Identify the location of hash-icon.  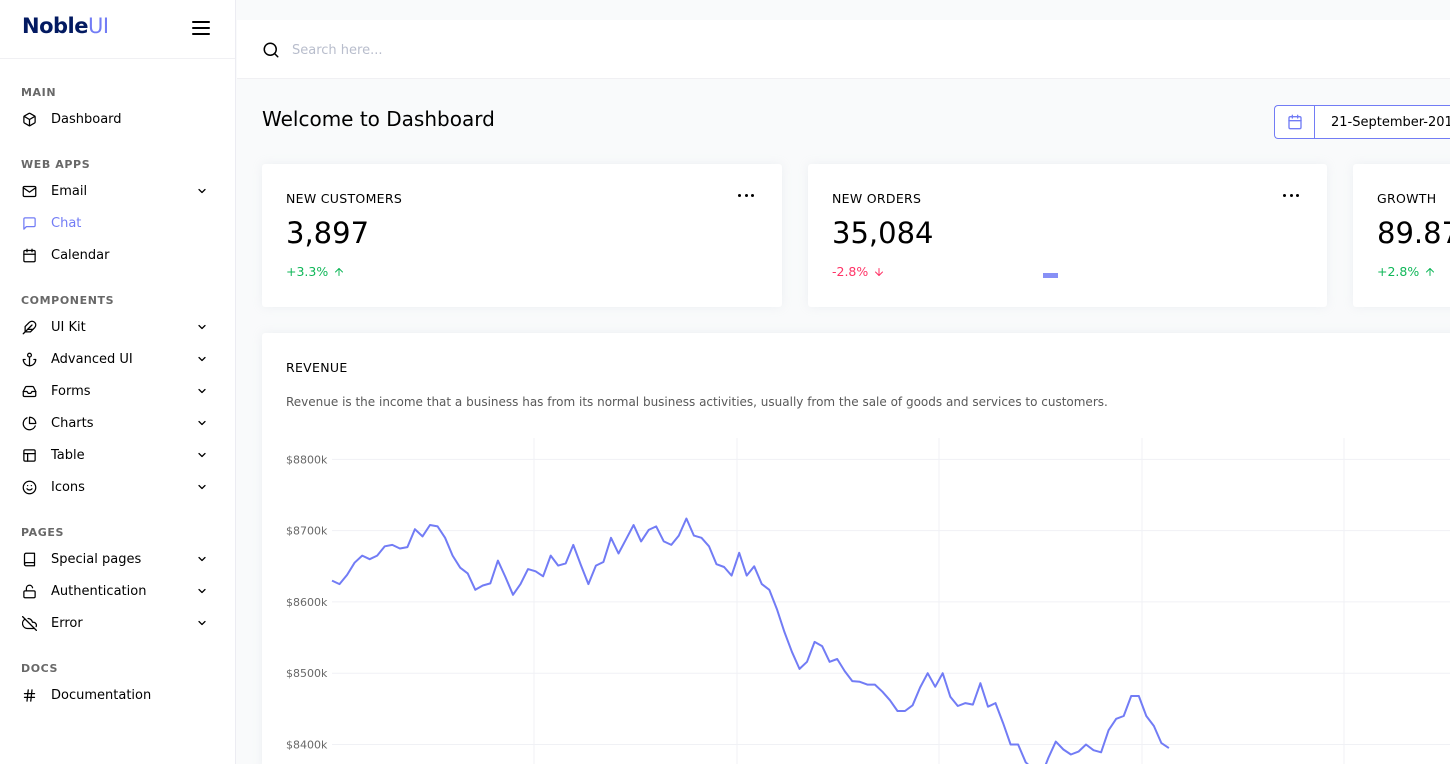
(29, 695).